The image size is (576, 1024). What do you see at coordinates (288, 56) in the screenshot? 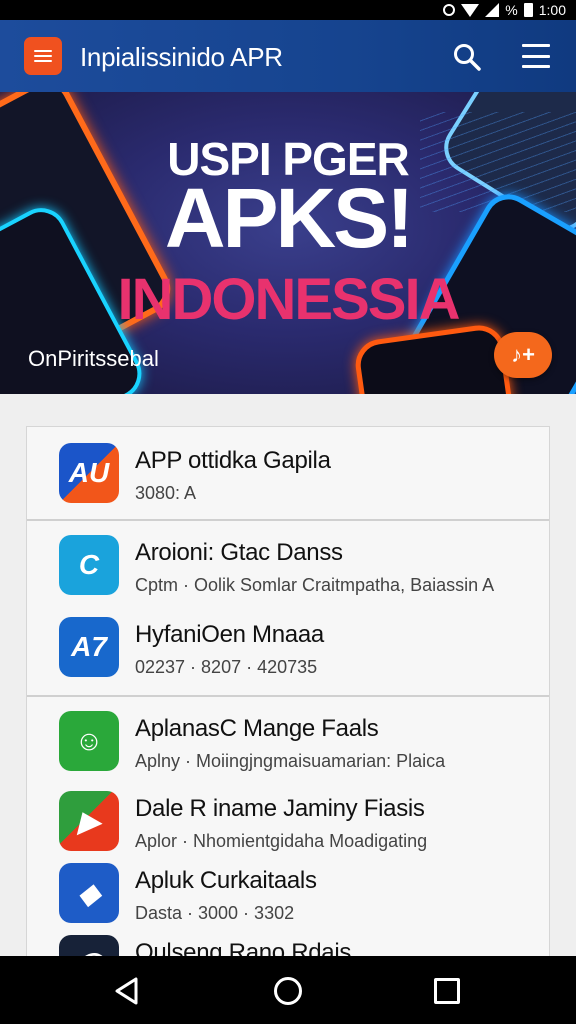
I see `app-bar: Inpialissinido APR` at bounding box center [288, 56].